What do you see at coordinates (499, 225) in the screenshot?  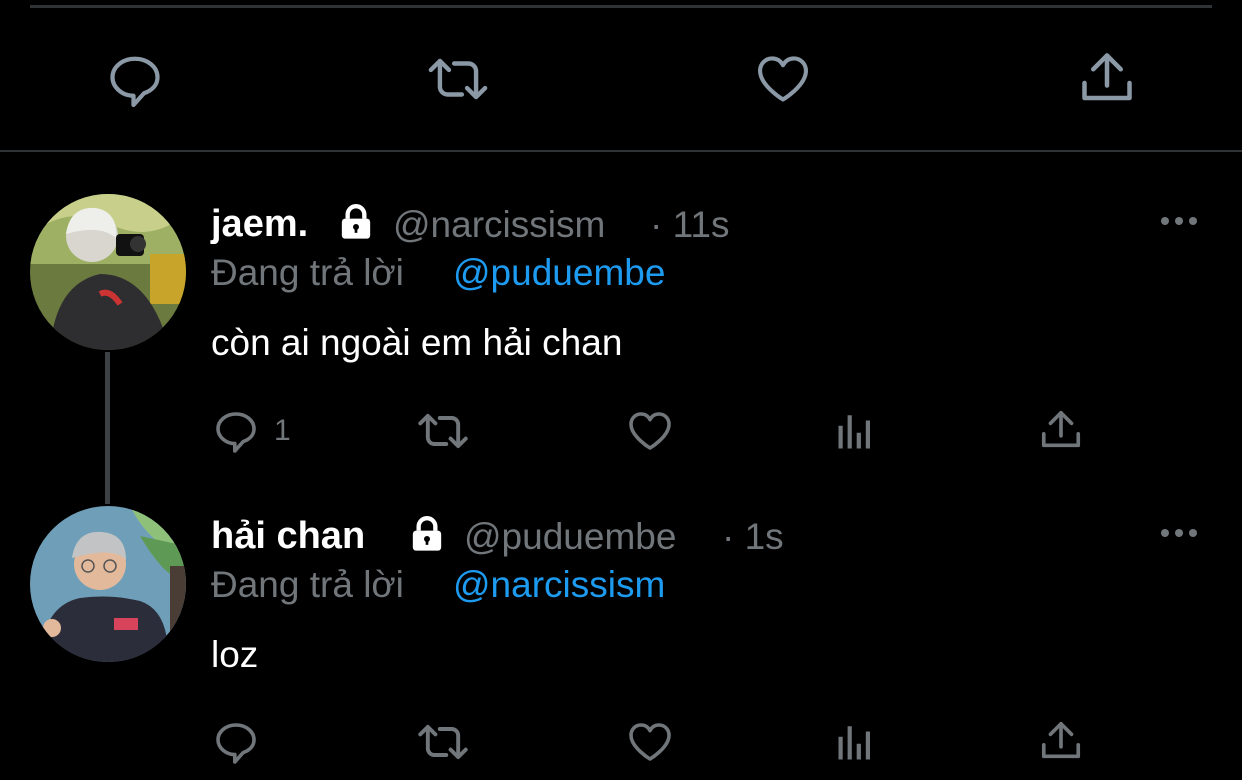 I see `user-handle: @narcissism` at bounding box center [499, 225].